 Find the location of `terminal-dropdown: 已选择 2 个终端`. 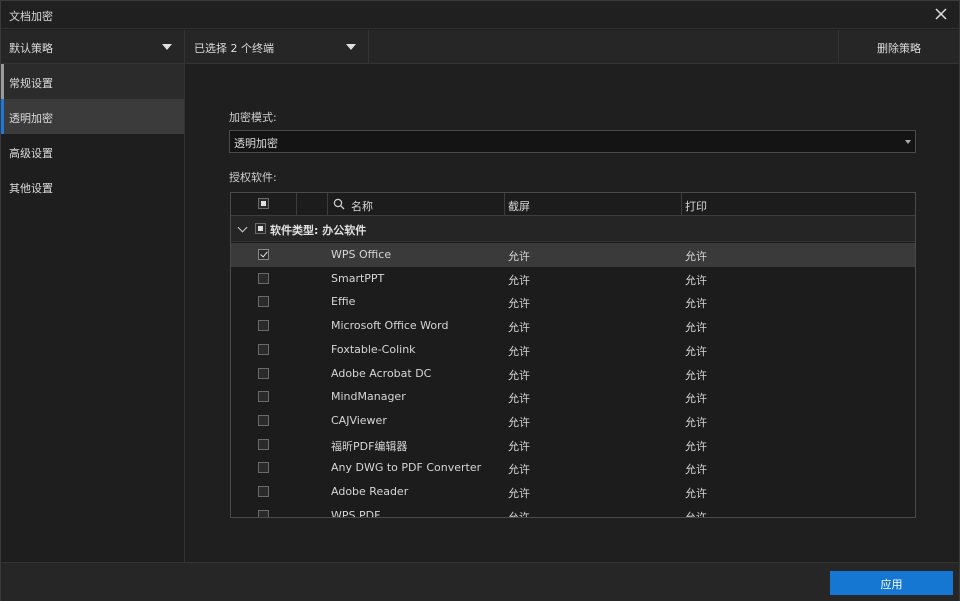

terminal-dropdown: 已选择 2 个终端 is located at coordinates (277, 47).